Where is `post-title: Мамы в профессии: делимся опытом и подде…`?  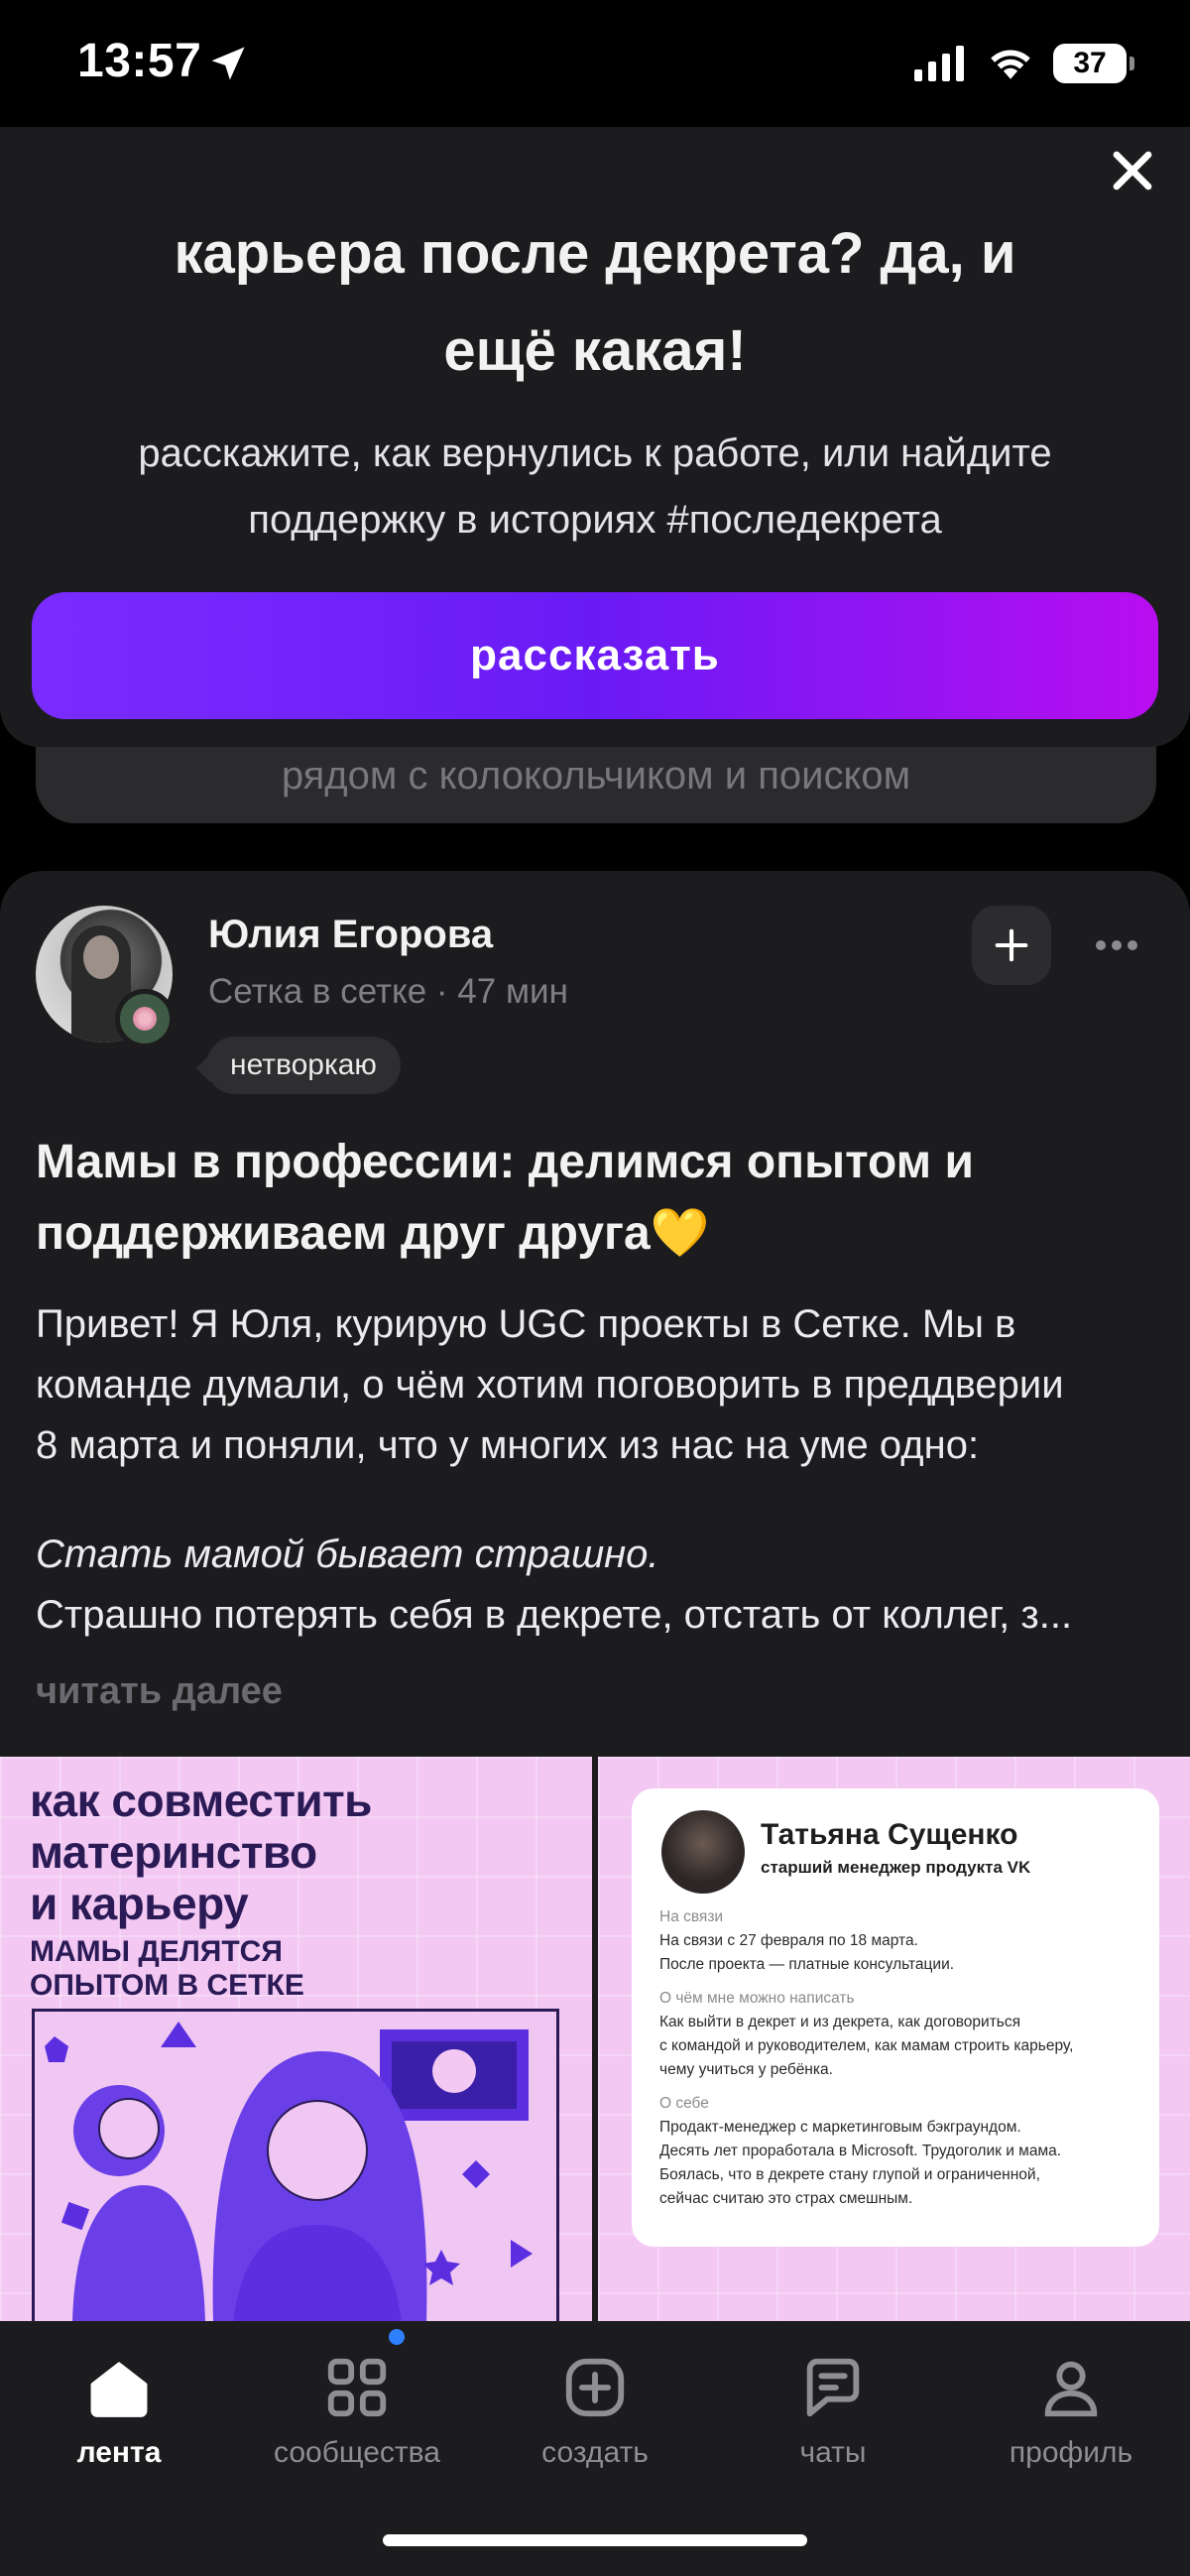 post-title: Мамы в профессии: делимся опытом и подде… is located at coordinates (591, 1198).